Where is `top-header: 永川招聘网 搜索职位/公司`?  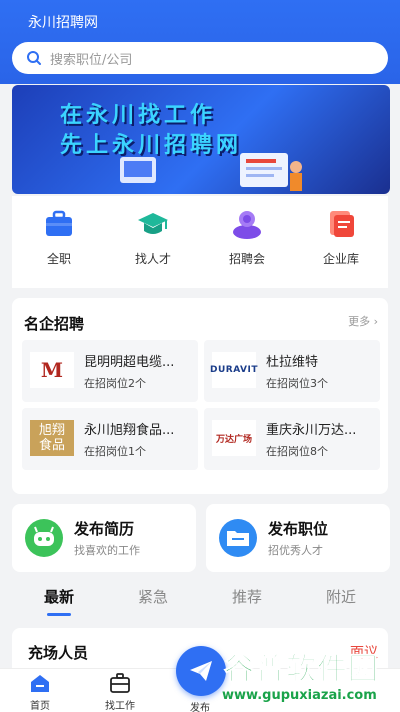 top-header: 永川招聘网 搜索职位/公司 is located at coordinates (200, 42).